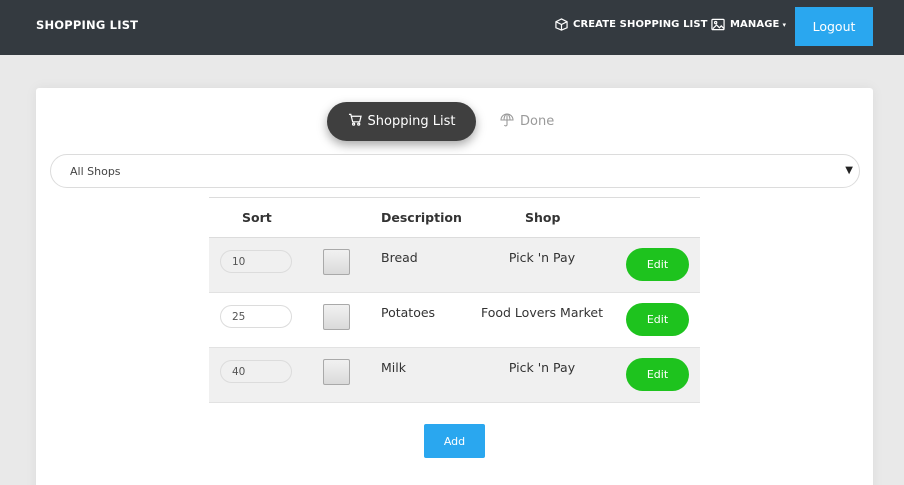 Image resolution: width=904 pixels, height=485 pixels. What do you see at coordinates (755, 24) in the screenshot?
I see `manage-label: MANAGE` at bounding box center [755, 24].